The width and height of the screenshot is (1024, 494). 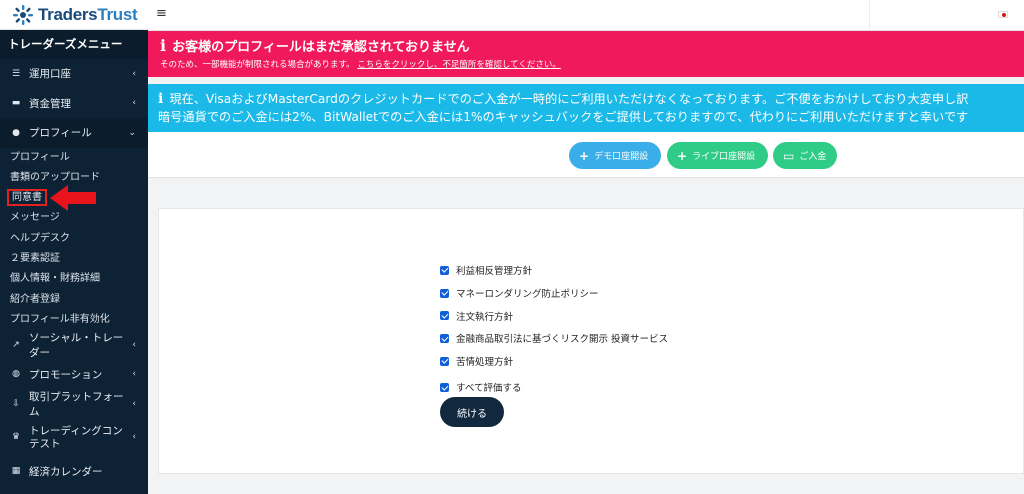 I want to click on profile-alert-text: そのため、一部機能が制限される場合があります。, so click(x=257, y=65).